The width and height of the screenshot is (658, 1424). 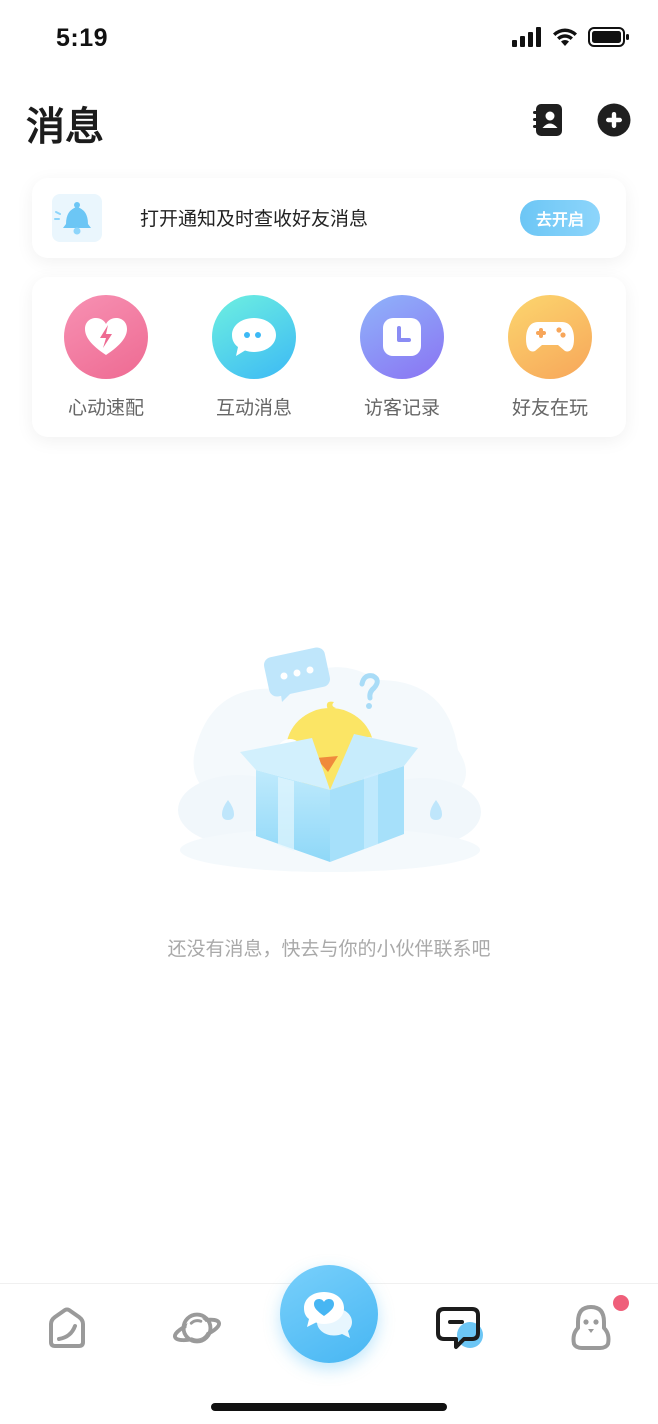 I want to click on empty-state-illustration, so click(x=329, y=759).